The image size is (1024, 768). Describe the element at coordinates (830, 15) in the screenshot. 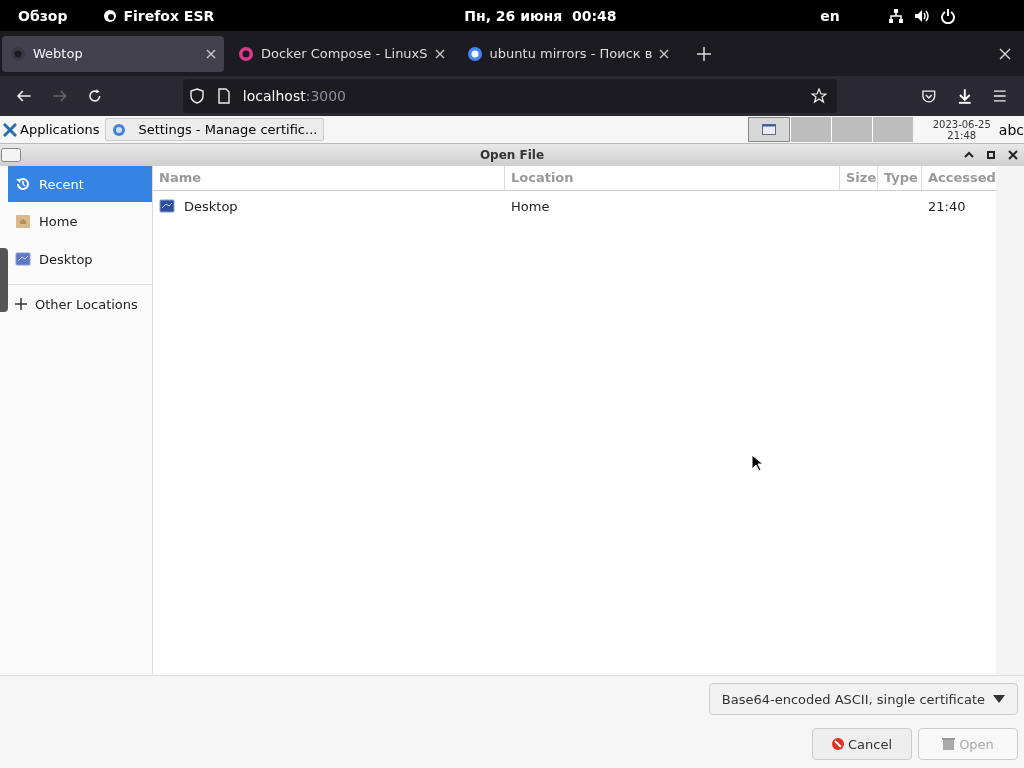

I see `language-indicator: en` at that location.